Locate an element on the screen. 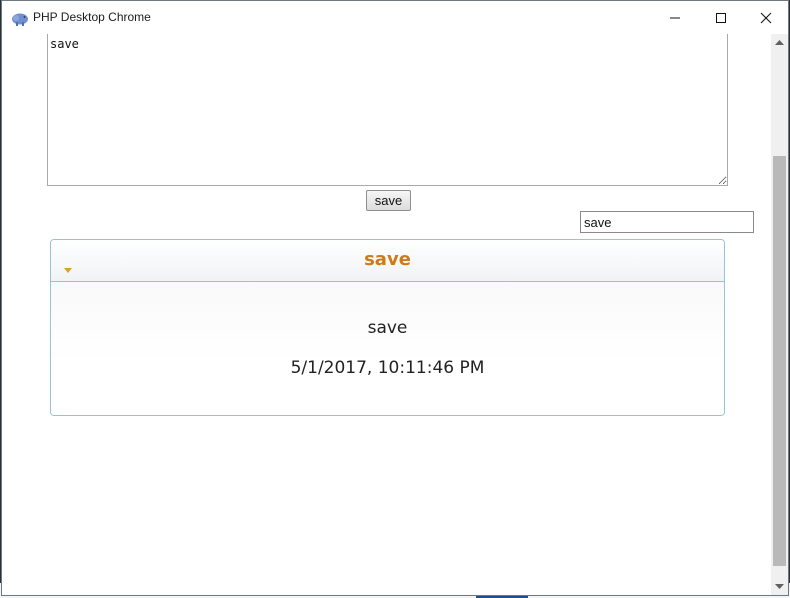 Image resolution: width=790 pixels, height=598 pixels. save-button: save is located at coordinates (388, 200).